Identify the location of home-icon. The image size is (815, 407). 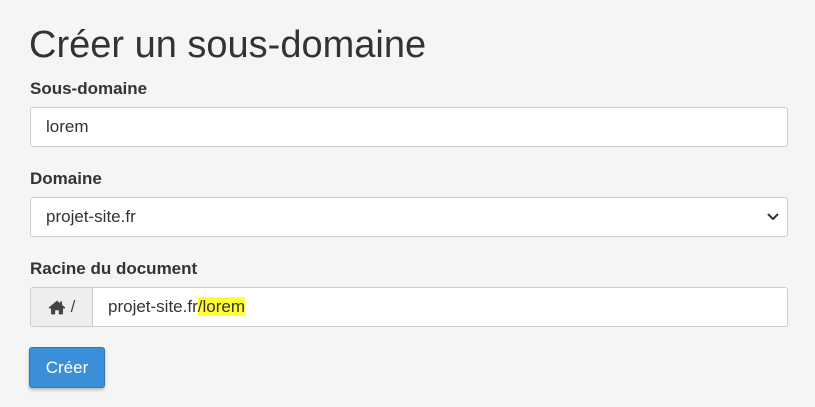
(57, 307).